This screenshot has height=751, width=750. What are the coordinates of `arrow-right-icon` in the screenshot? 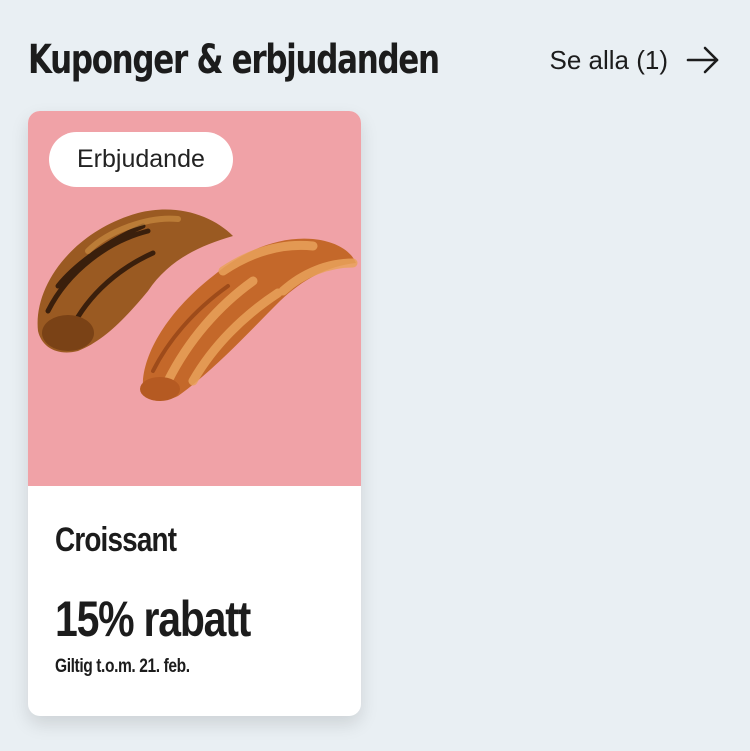 It's located at (702, 60).